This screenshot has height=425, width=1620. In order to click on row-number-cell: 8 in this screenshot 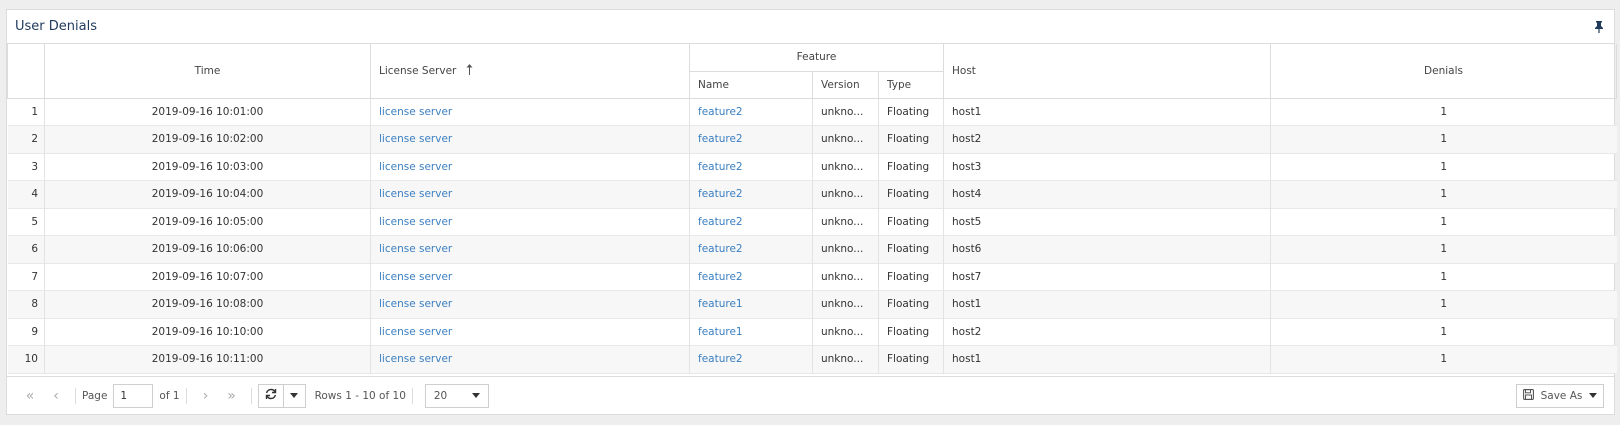, I will do `click(34, 304)`.